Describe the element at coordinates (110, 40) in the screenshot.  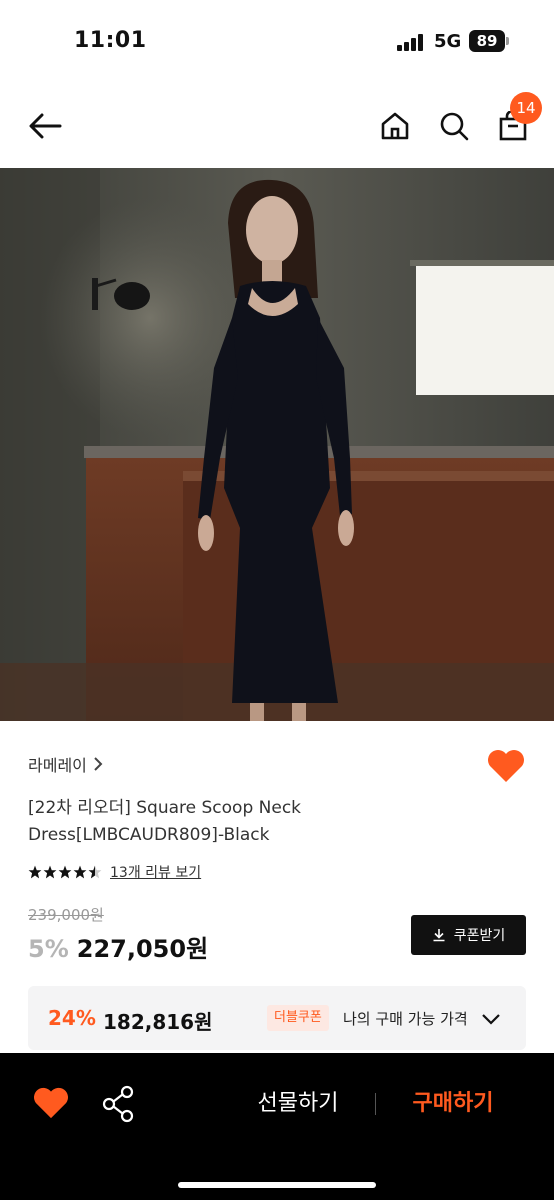
I see `status-time: 11:01` at that location.